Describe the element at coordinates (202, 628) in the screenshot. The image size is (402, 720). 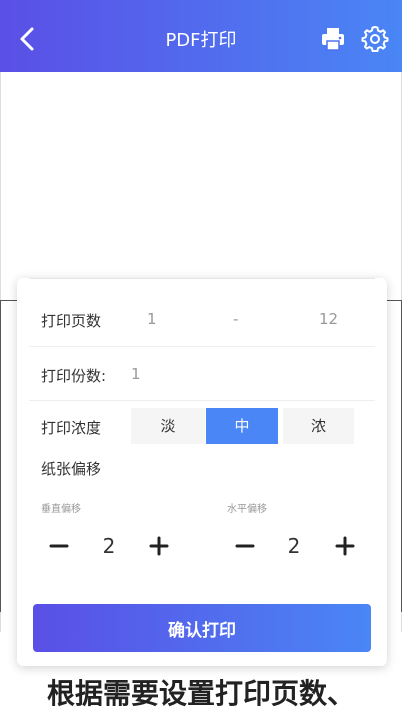
I see `confirm-print-button: 确认打印` at that location.